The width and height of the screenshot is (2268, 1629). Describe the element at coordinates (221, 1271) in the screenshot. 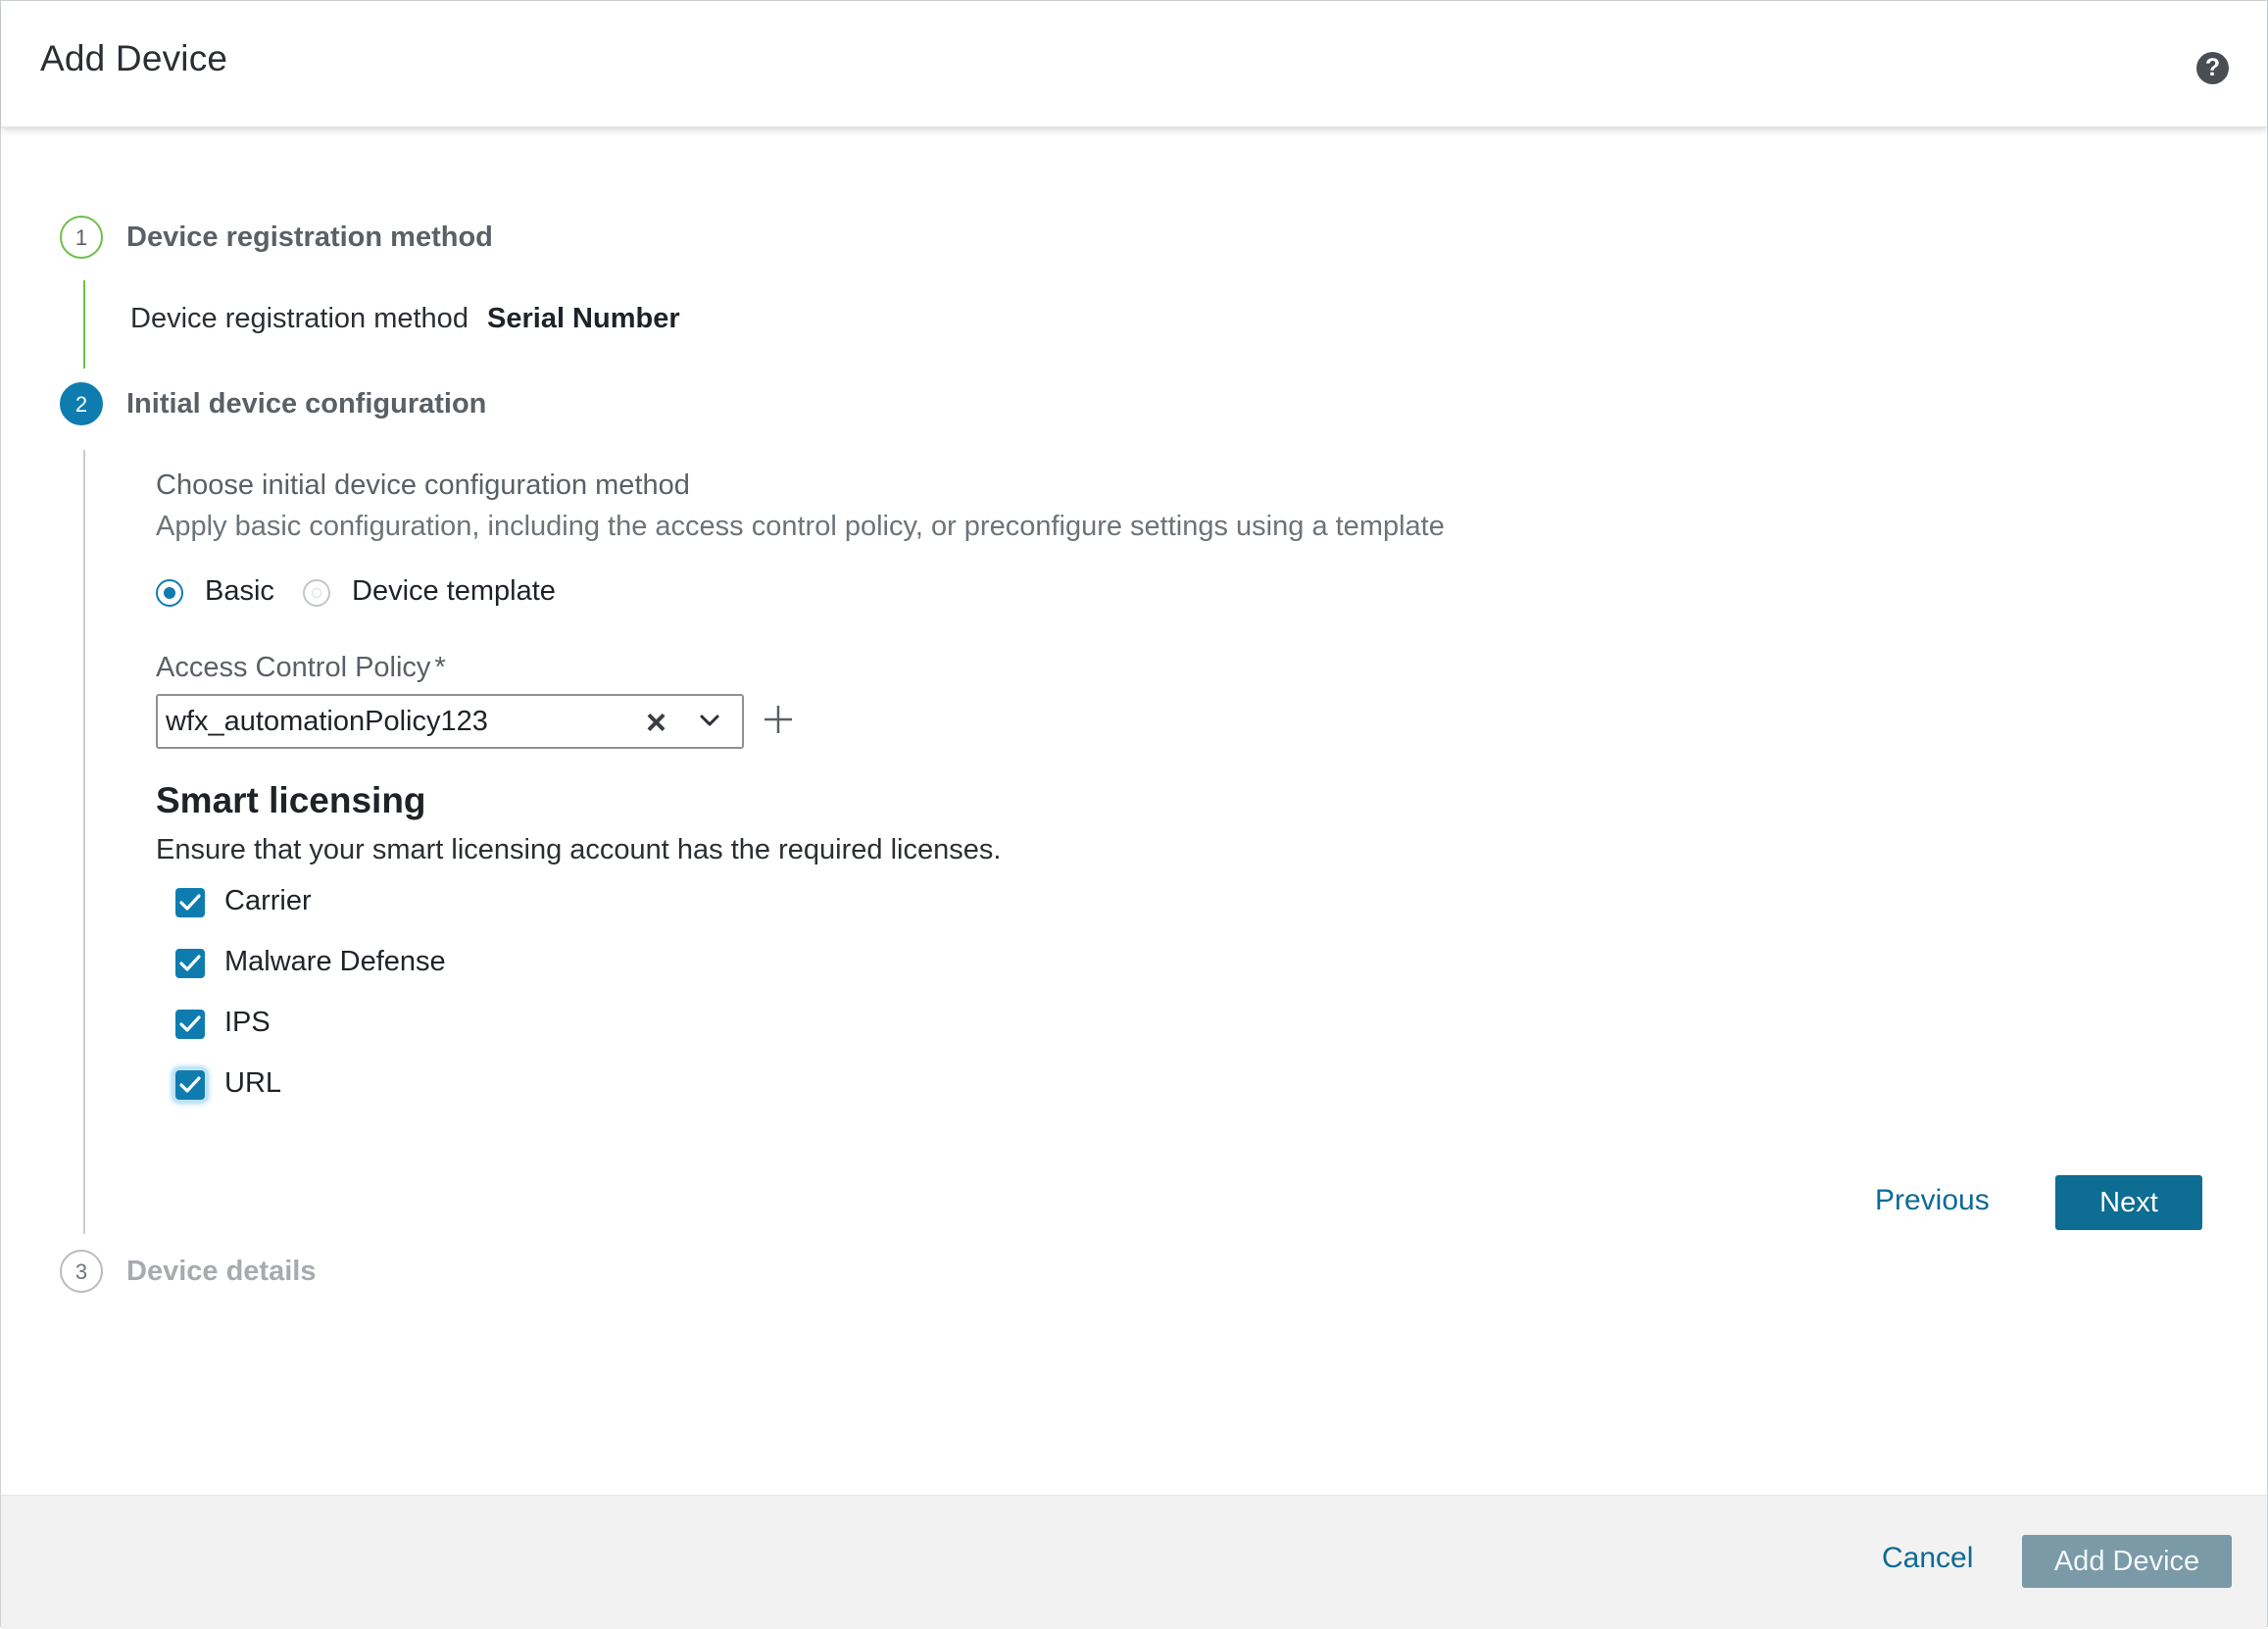

I see `step-3-title: Device details` at that location.